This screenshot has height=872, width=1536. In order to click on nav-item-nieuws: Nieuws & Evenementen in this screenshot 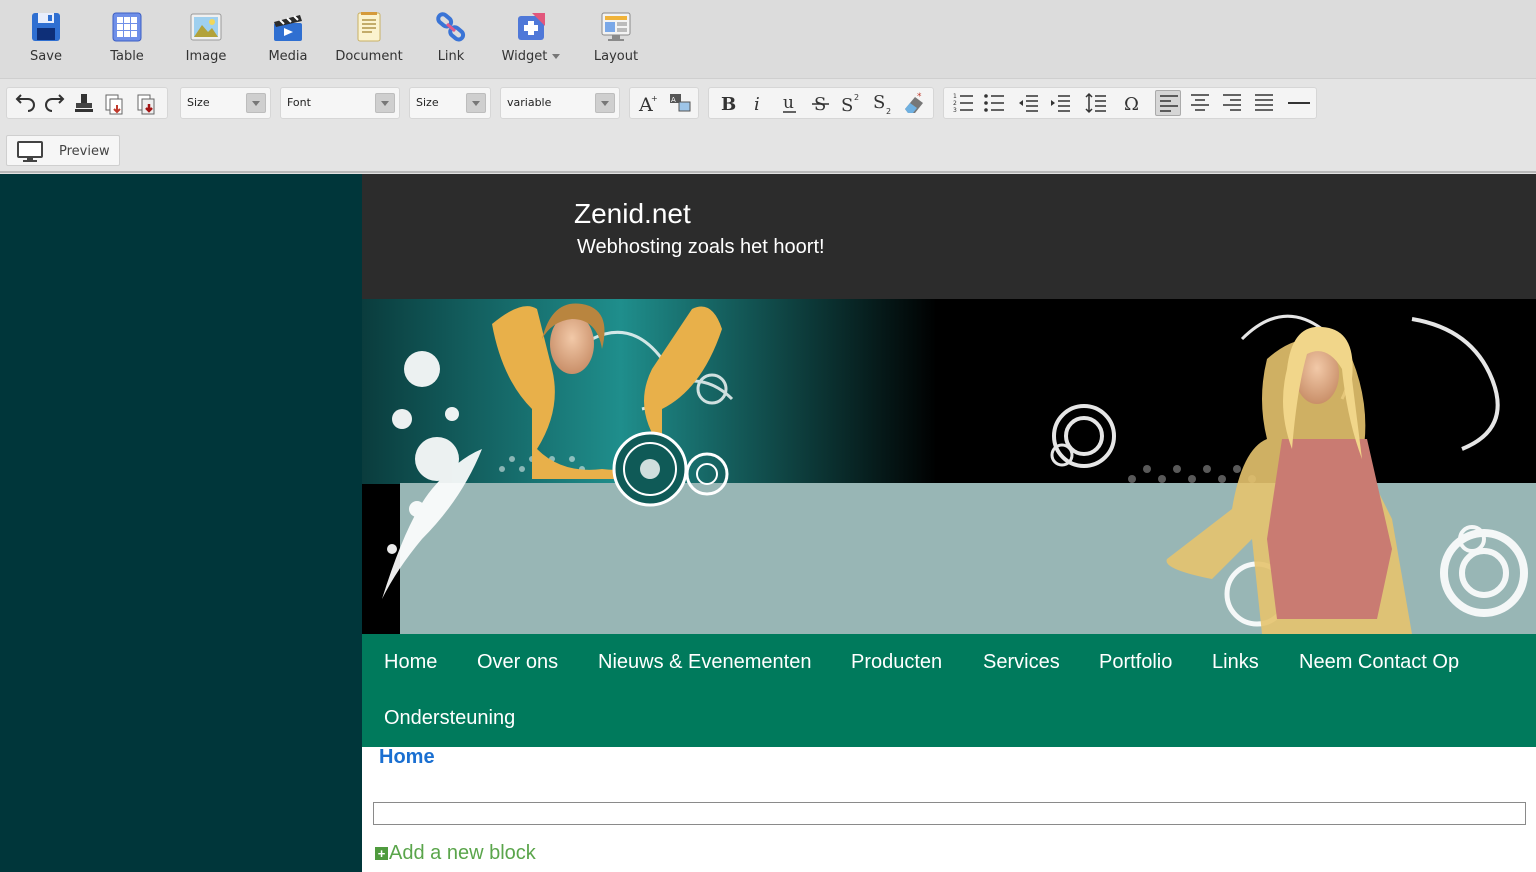, I will do `click(704, 662)`.